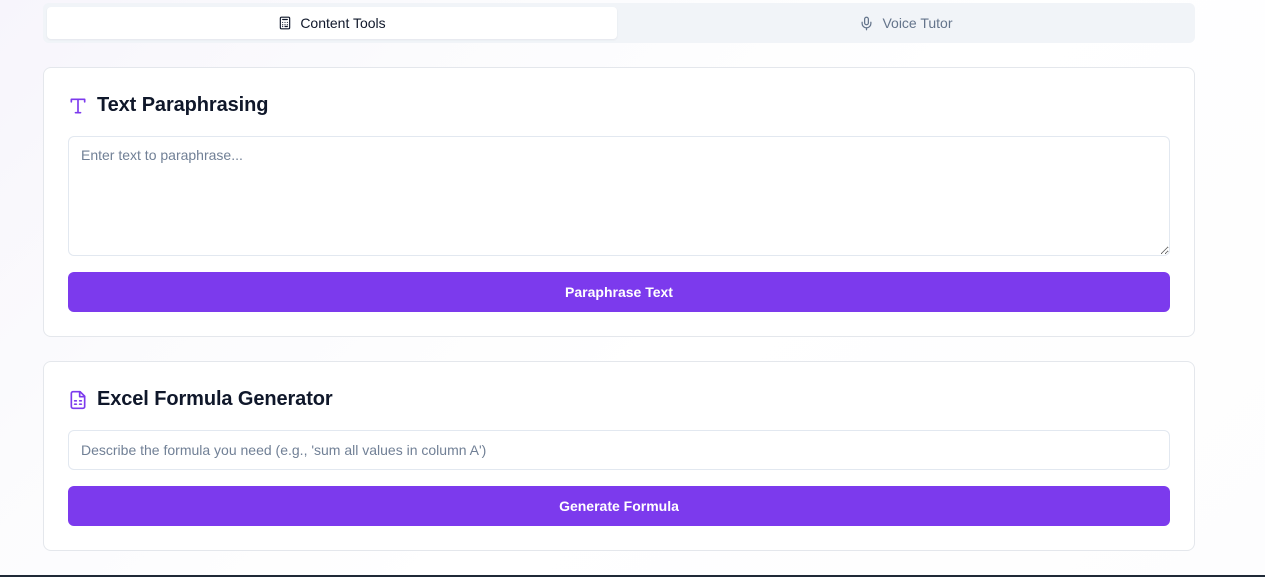  What do you see at coordinates (78, 400) in the screenshot?
I see `spreadsheet-file-icon` at bounding box center [78, 400].